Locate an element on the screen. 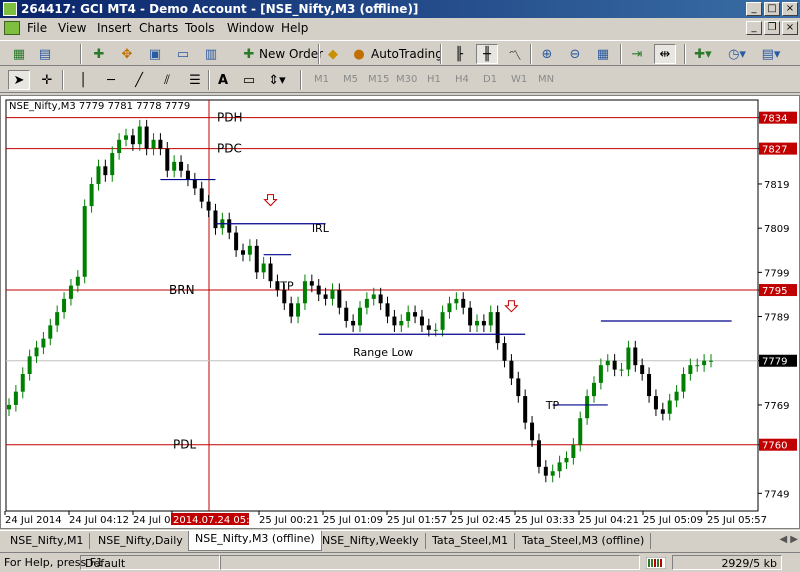  tab-nse-nifty-m1: NSE_Nifty,M1 is located at coordinates (47, 541).